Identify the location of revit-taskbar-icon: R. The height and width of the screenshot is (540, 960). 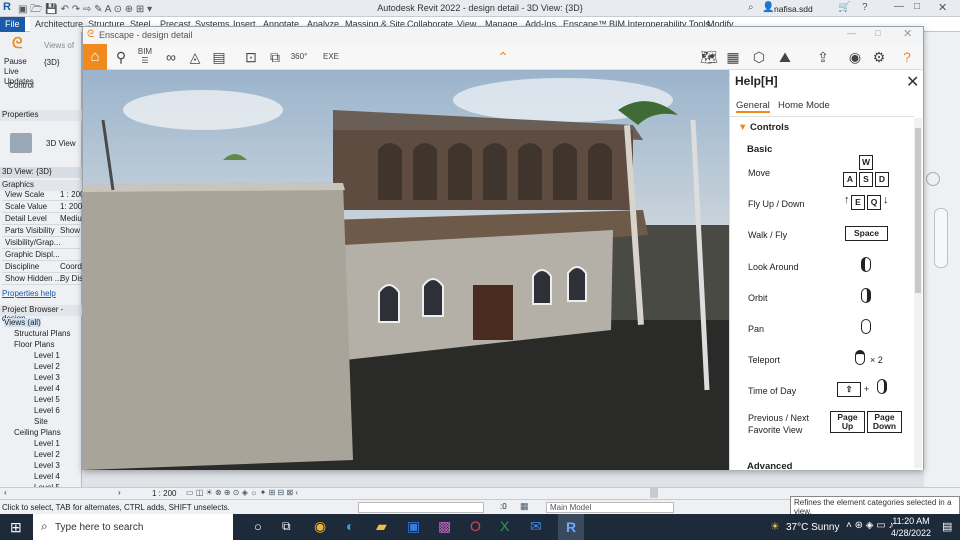
(571, 527).